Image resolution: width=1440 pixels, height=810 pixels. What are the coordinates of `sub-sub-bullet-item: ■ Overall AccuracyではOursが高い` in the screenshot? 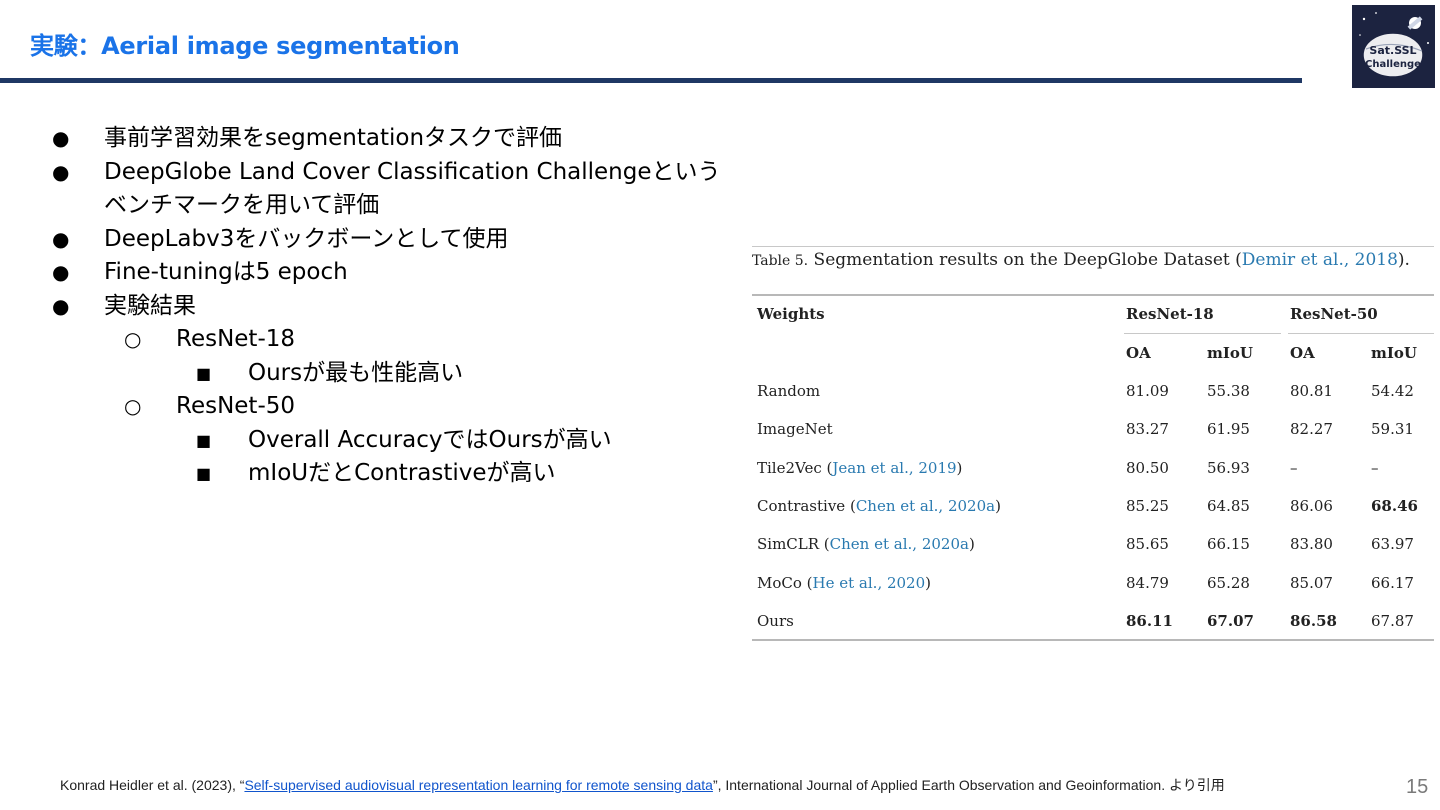 It's located at (392, 441).